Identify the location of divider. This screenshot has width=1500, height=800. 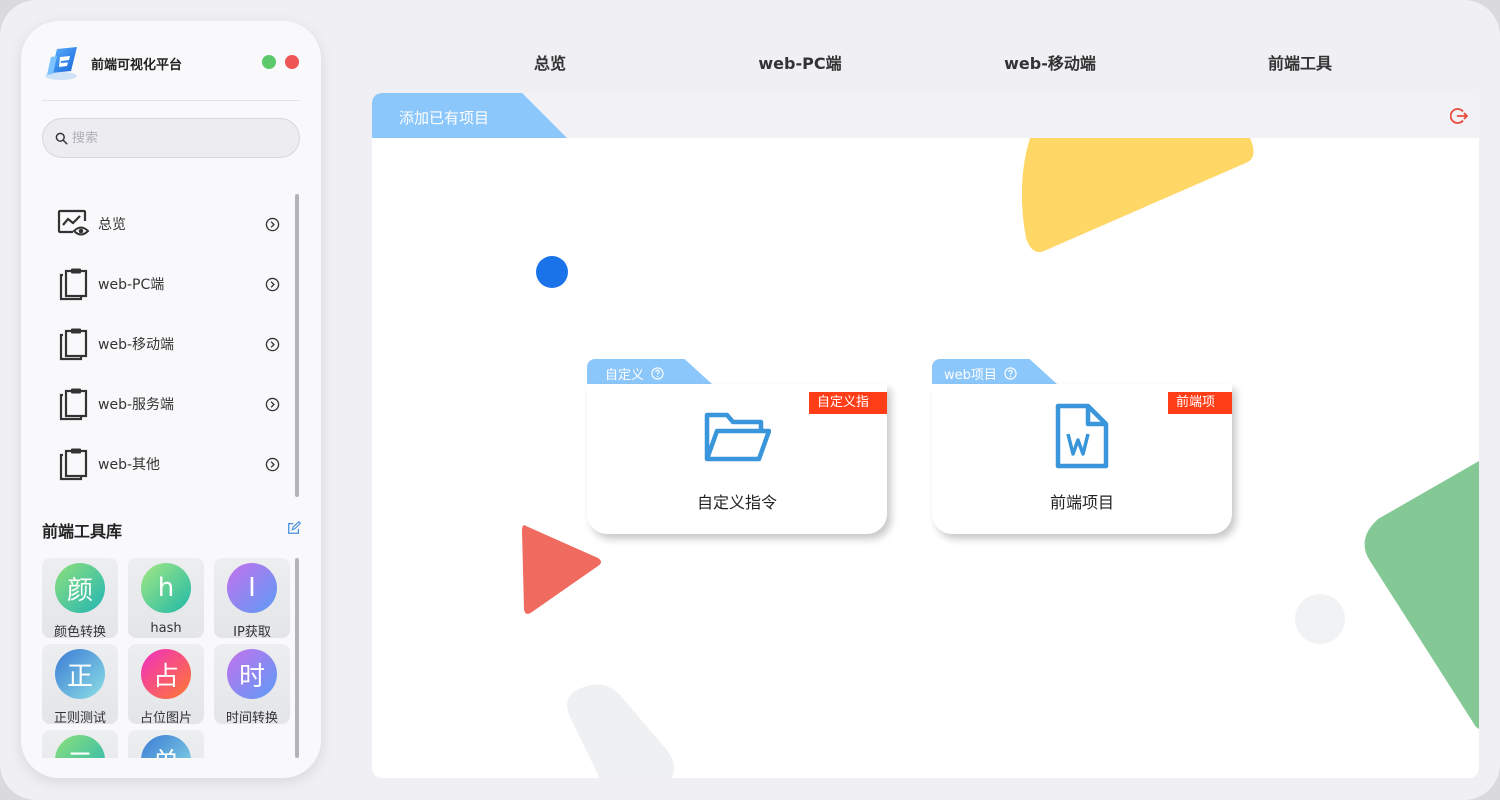
(171, 100).